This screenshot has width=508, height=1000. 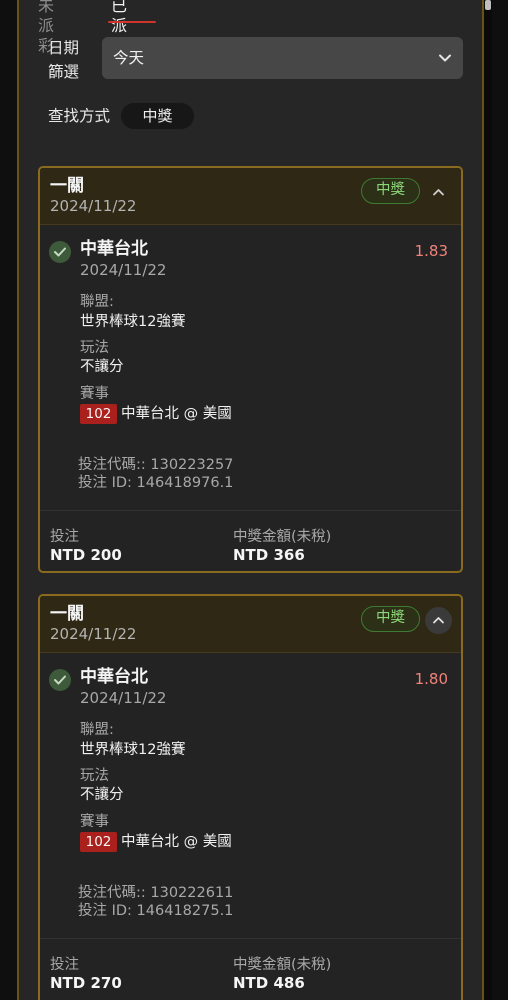 What do you see at coordinates (488, 500) in the screenshot?
I see `scrollbar-track` at bounding box center [488, 500].